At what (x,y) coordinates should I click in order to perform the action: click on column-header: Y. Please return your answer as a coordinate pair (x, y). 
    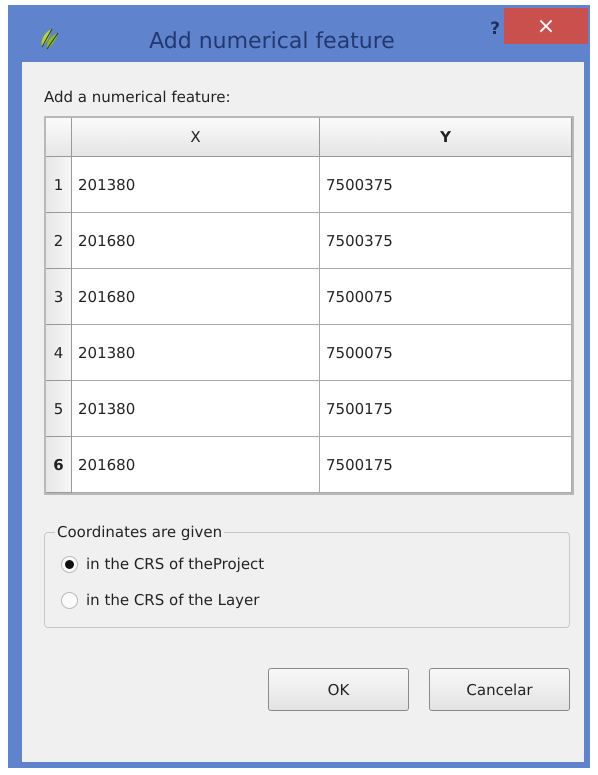
    Looking at the image, I should click on (446, 137).